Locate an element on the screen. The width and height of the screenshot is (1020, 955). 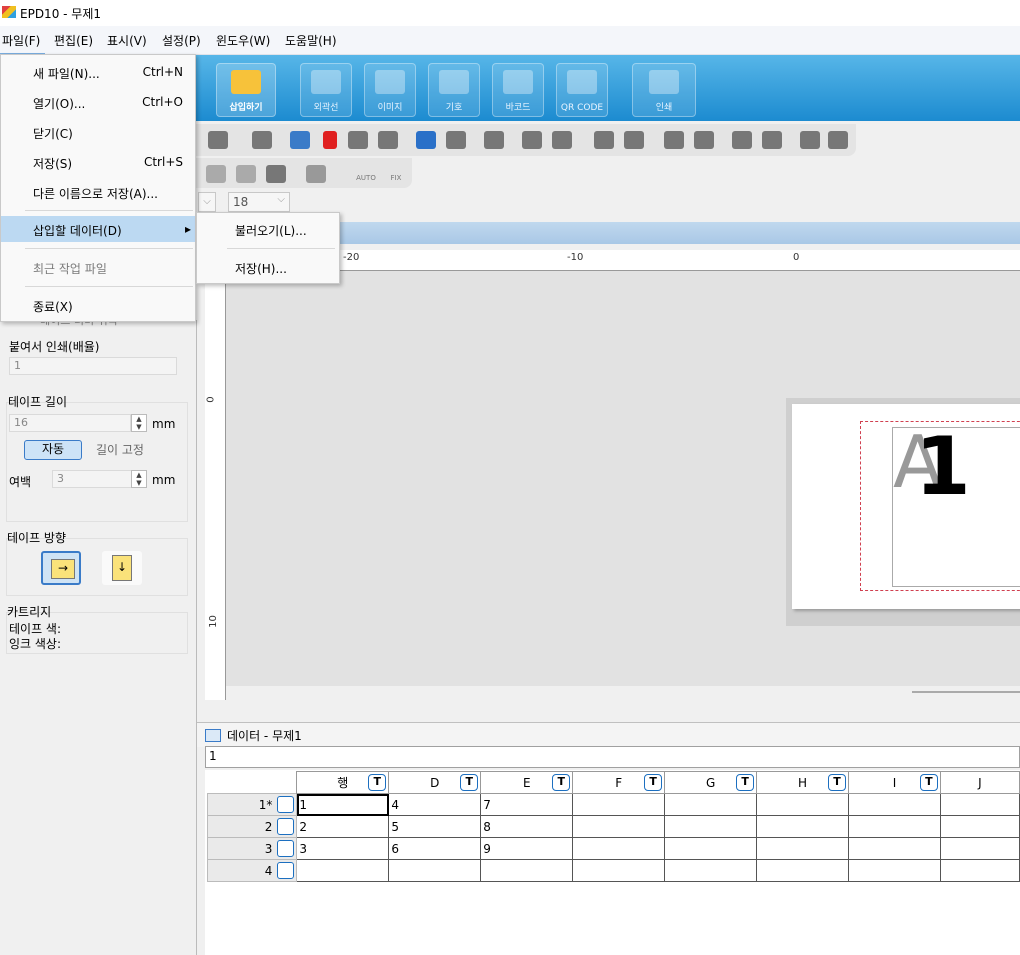
zoom-icon is located at coordinates (494, 140).